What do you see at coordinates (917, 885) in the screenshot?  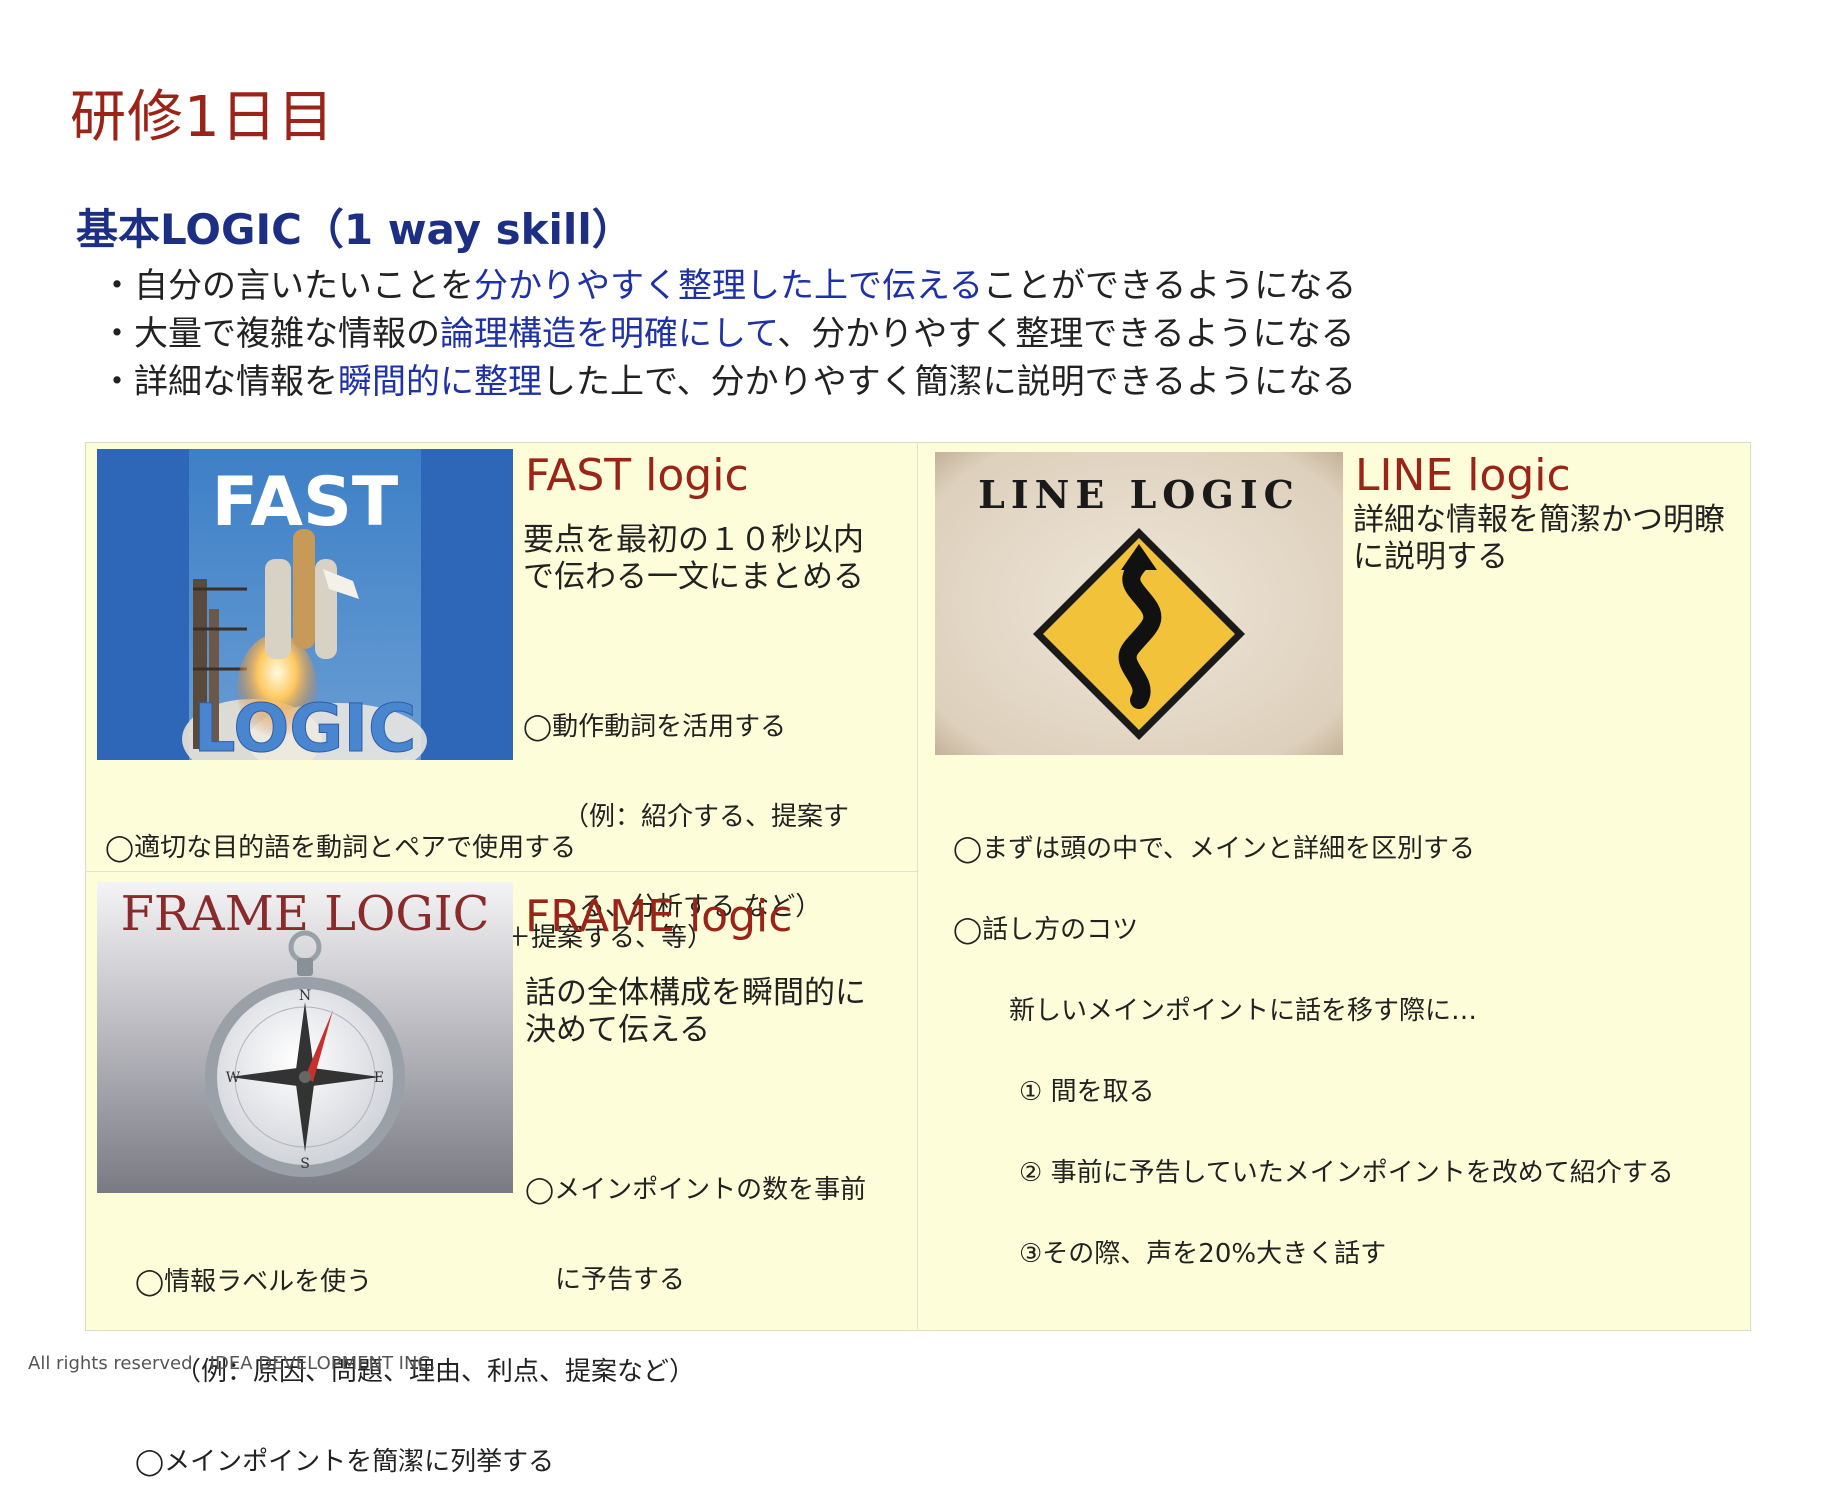 I see `panel-divider-vertical` at bounding box center [917, 885].